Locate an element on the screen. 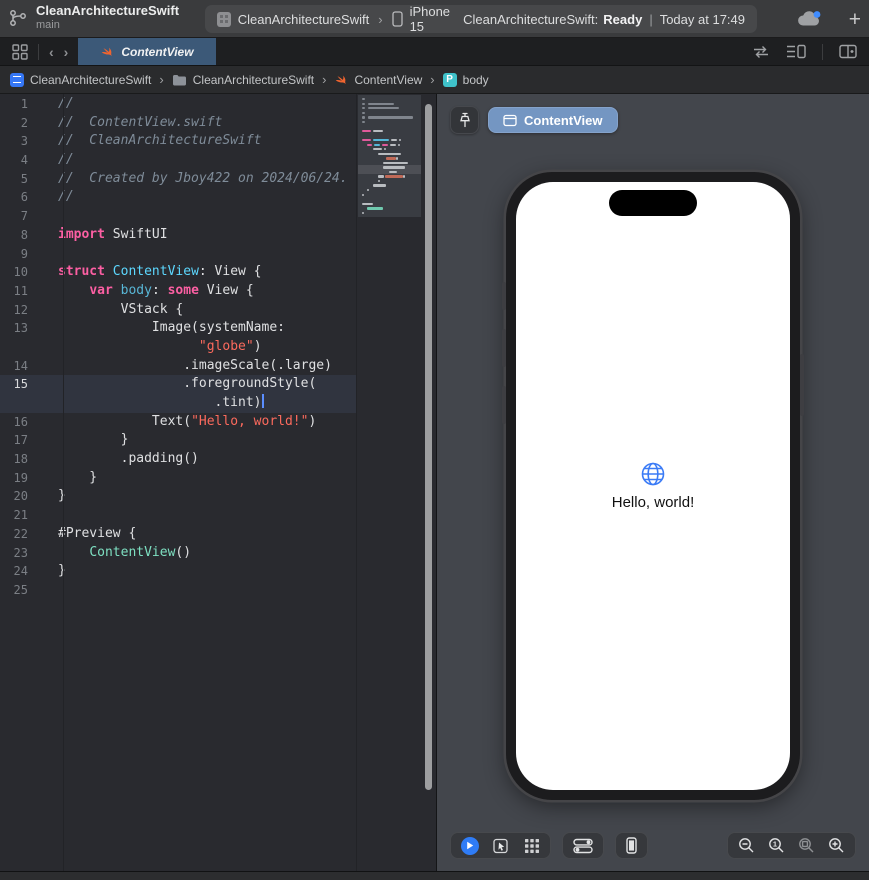 The width and height of the screenshot is (869, 880). code-line: 4 // is located at coordinates (178, 160).